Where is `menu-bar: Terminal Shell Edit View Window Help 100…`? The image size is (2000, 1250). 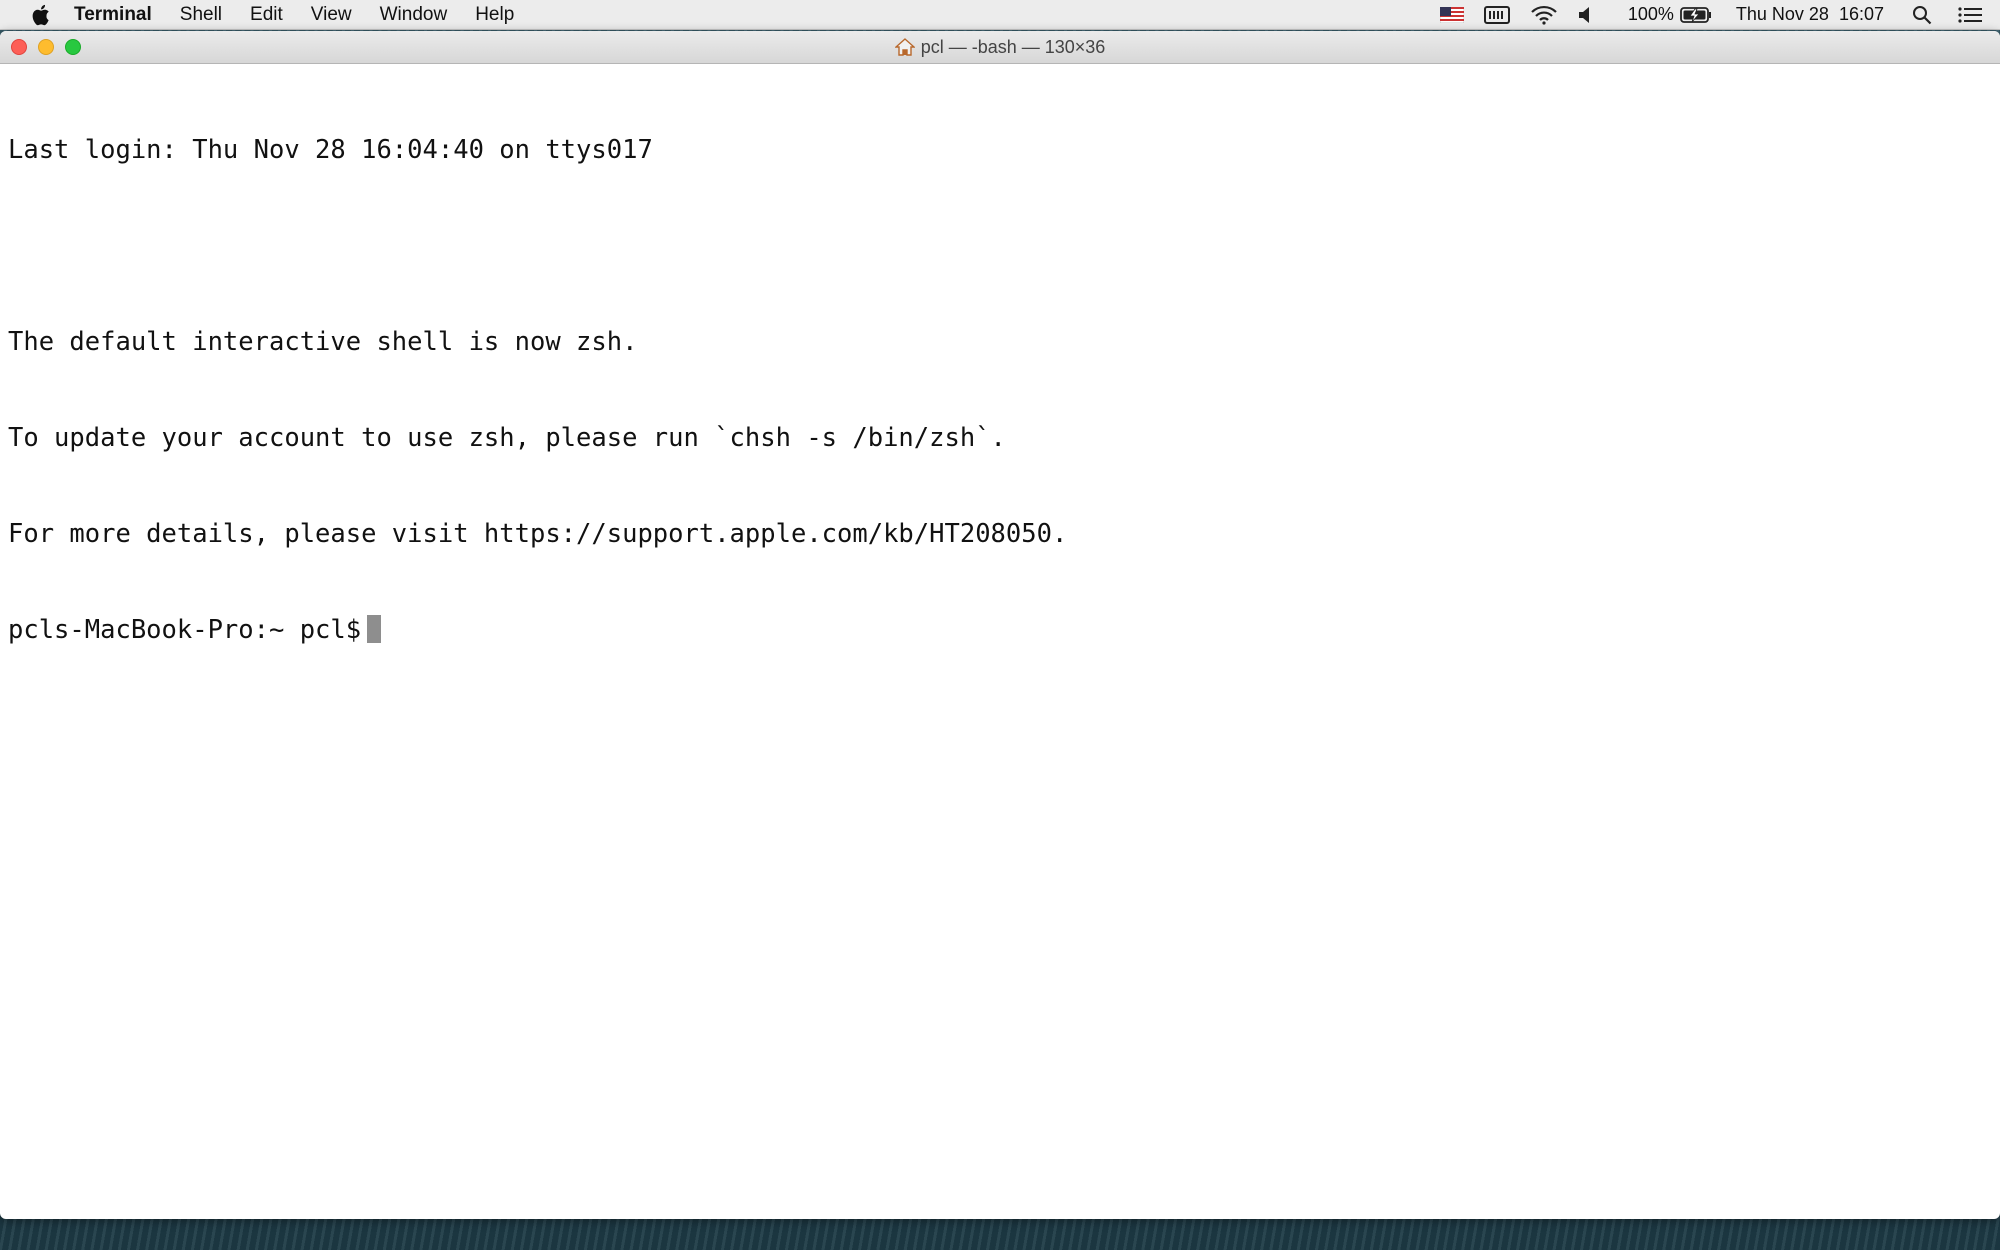
menu-bar: Terminal Shell Edit View Window Help 100… is located at coordinates (1000, 15).